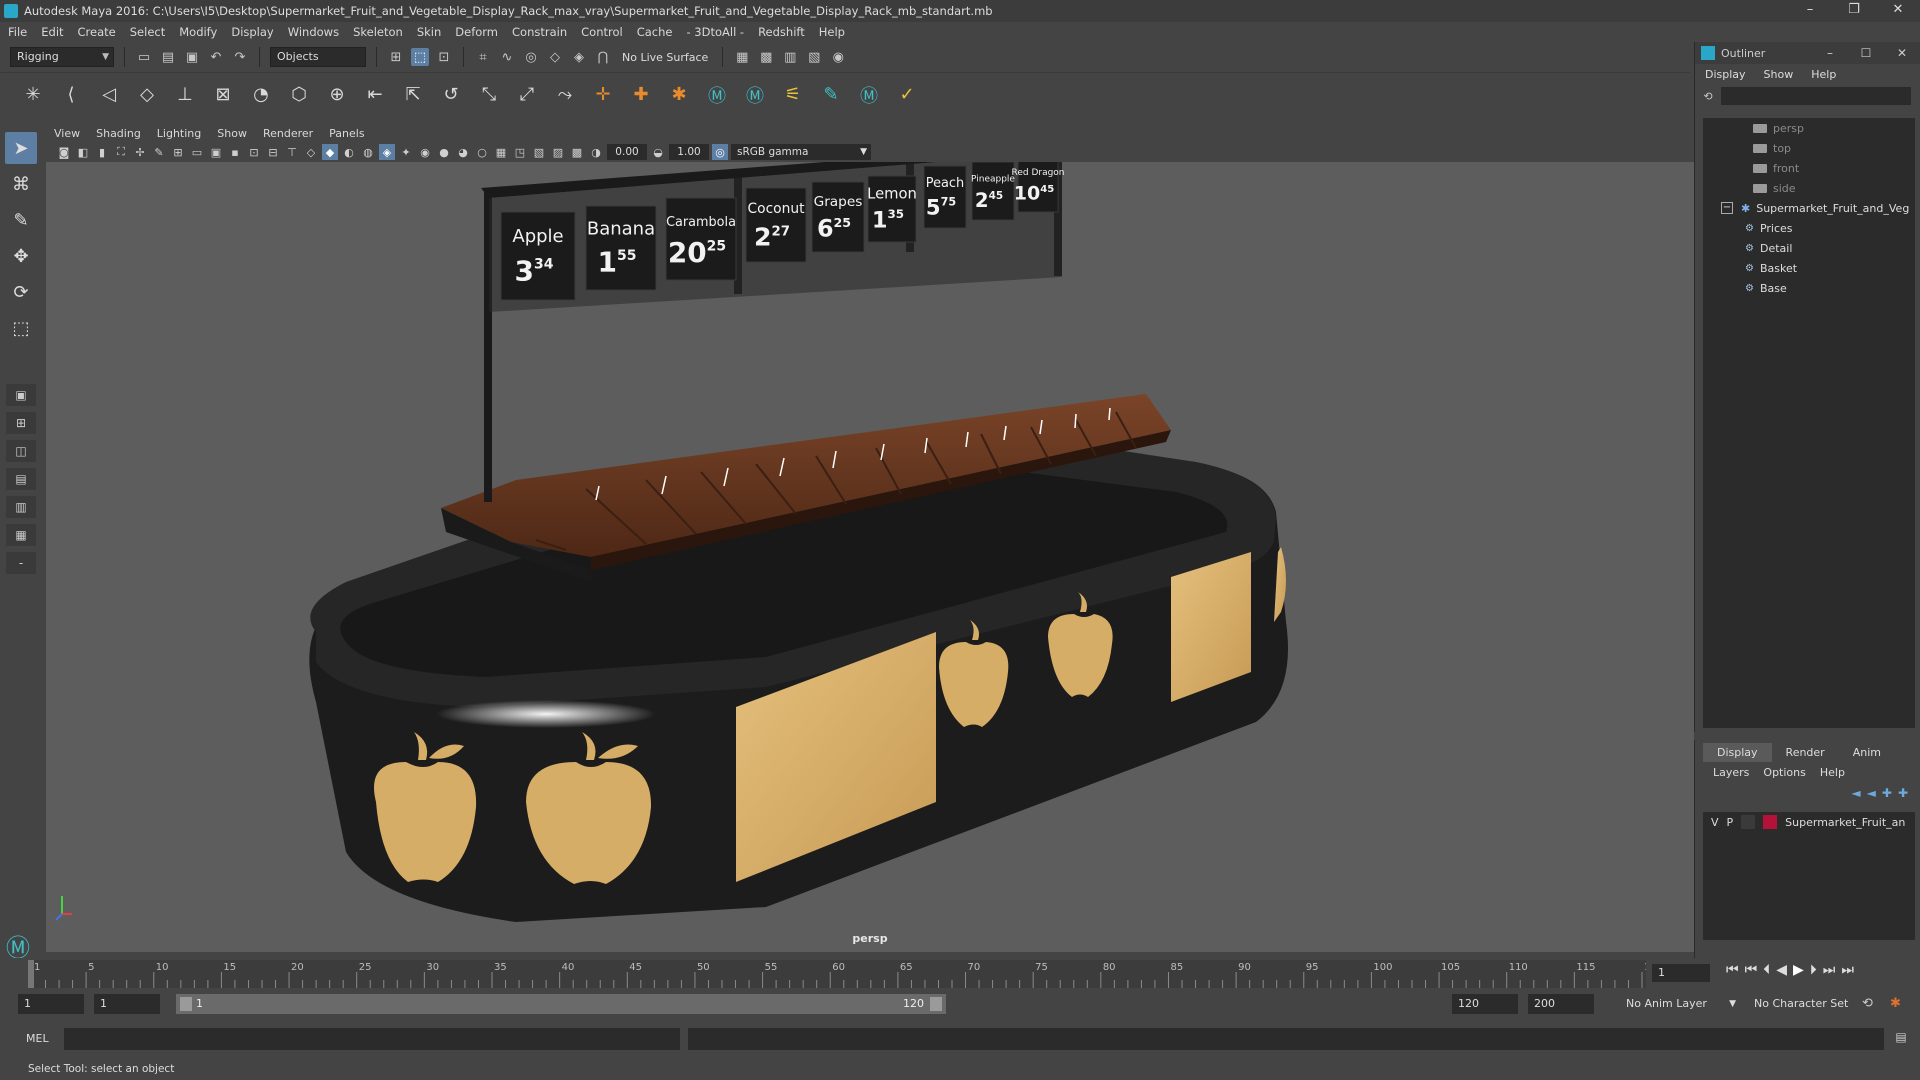  What do you see at coordinates (814, 57) in the screenshot?
I see `render-view-icon: ▧` at bounding box center [814, 57].